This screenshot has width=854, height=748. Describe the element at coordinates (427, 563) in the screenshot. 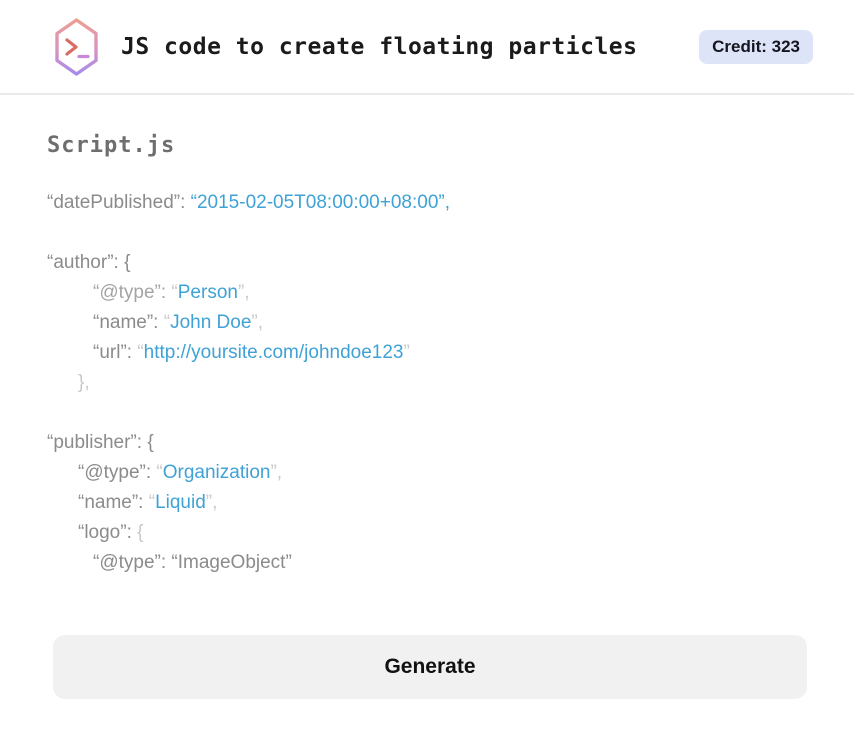

I see `code-line: “@type”: “ImageObject”` at that location.